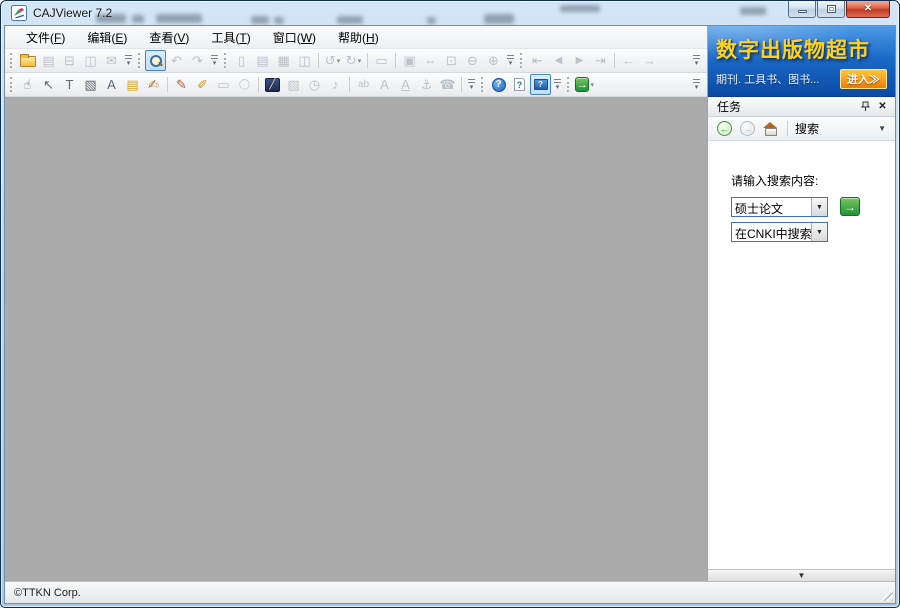  Describe the element at coordinates (244, 84) in the screenshot. I see `ellipse-tool-button: ◯` at that location.